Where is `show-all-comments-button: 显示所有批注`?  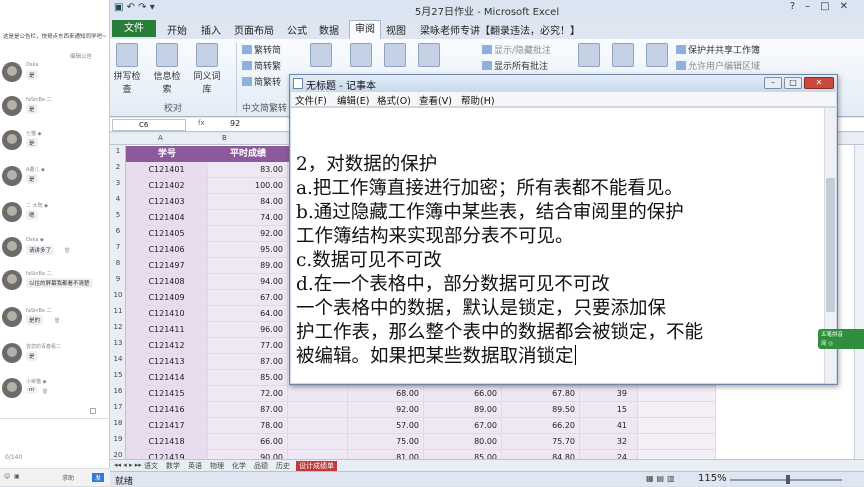 show-all-comments-button: 显示所有批注 is located at coordinates (515, 65).